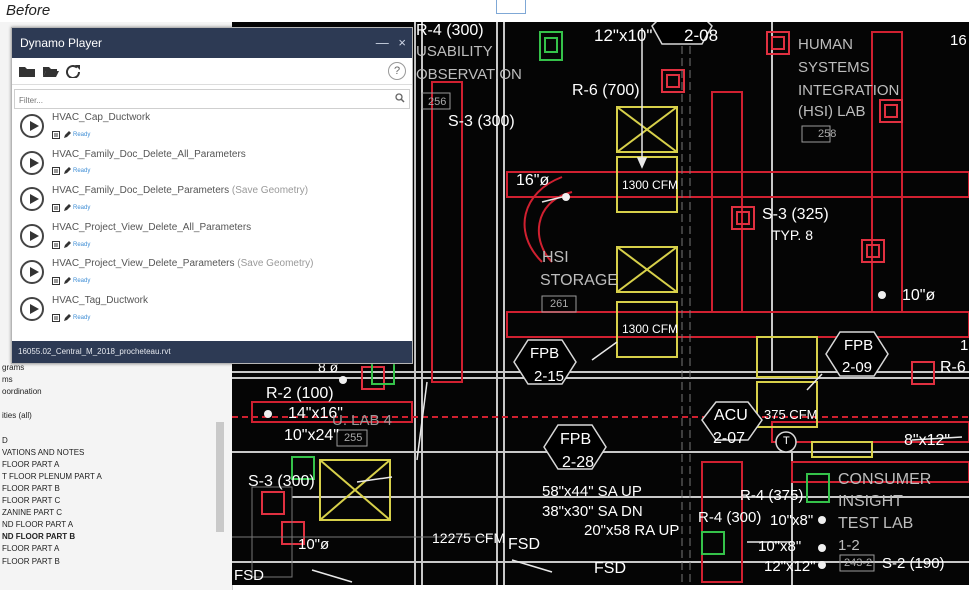 The width and height of the screenshot is (969, 590). What do you see at coordinates (143, 264) in the screenshot?
I see `script-name-text: HVAC_Project_View_Delete_Parameters` at bounding box center [143, 264].